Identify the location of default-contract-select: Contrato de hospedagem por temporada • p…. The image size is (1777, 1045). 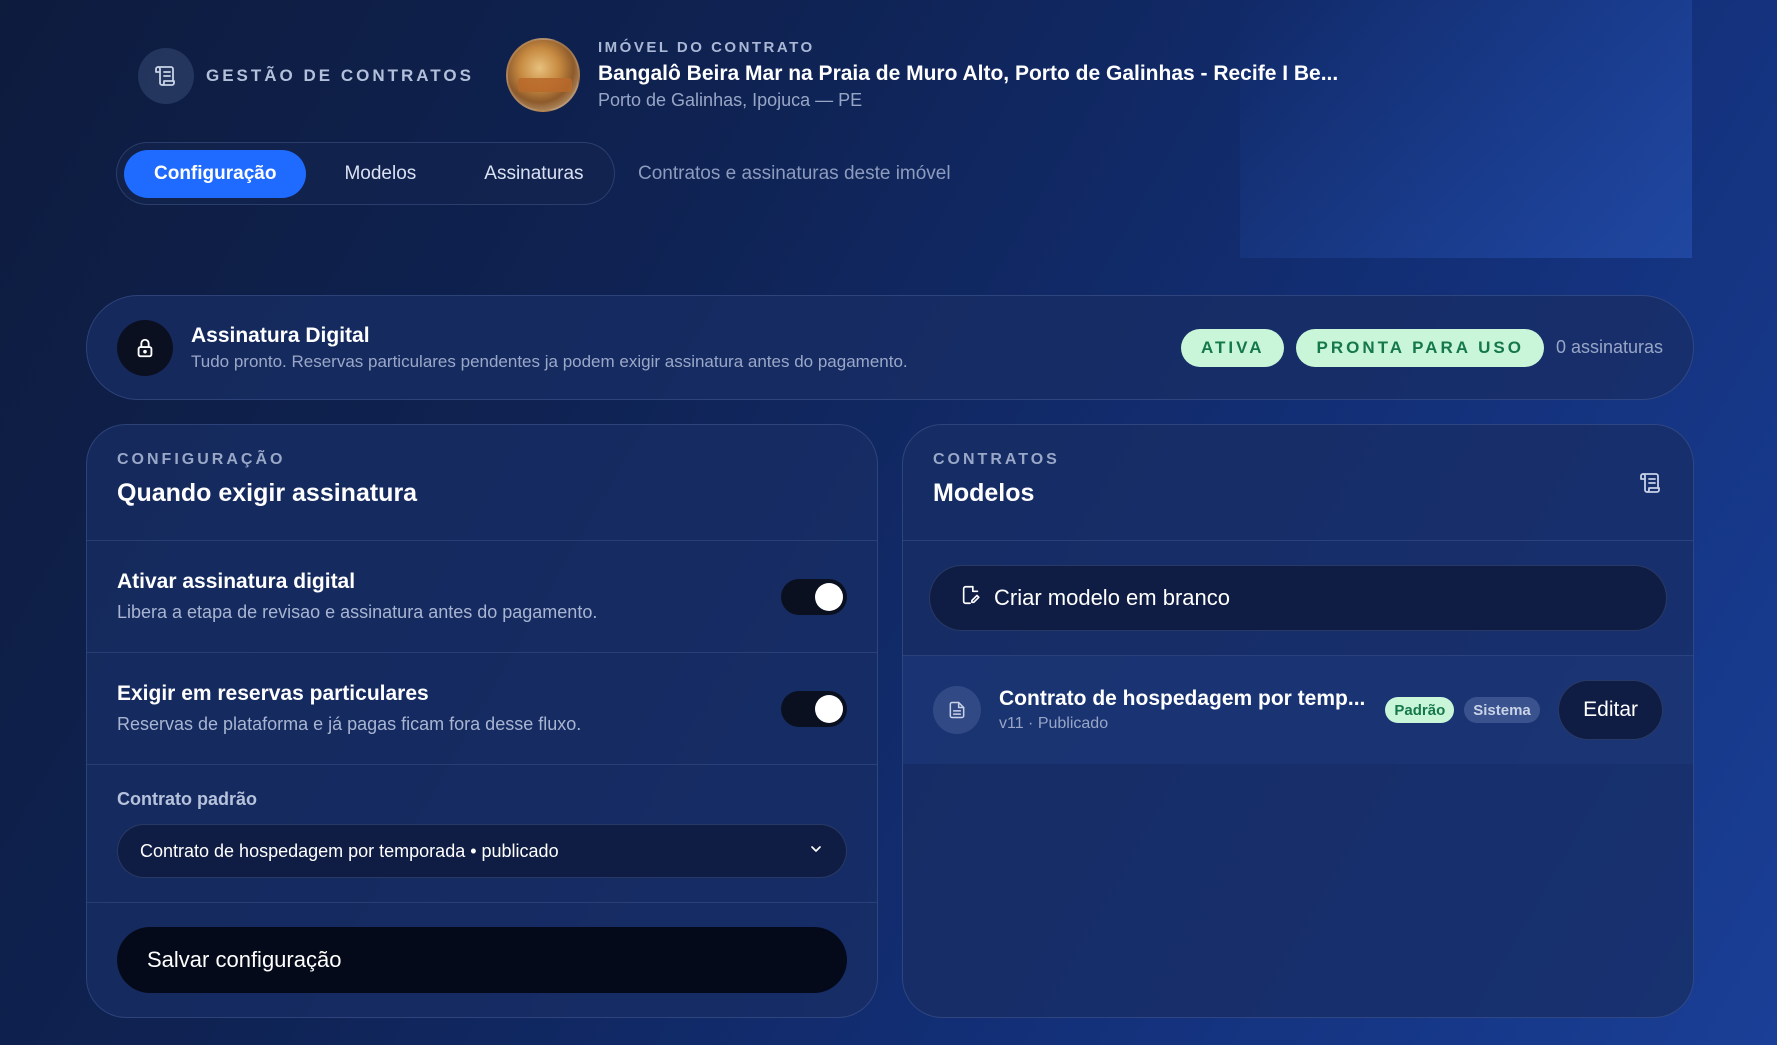
(482, 851).